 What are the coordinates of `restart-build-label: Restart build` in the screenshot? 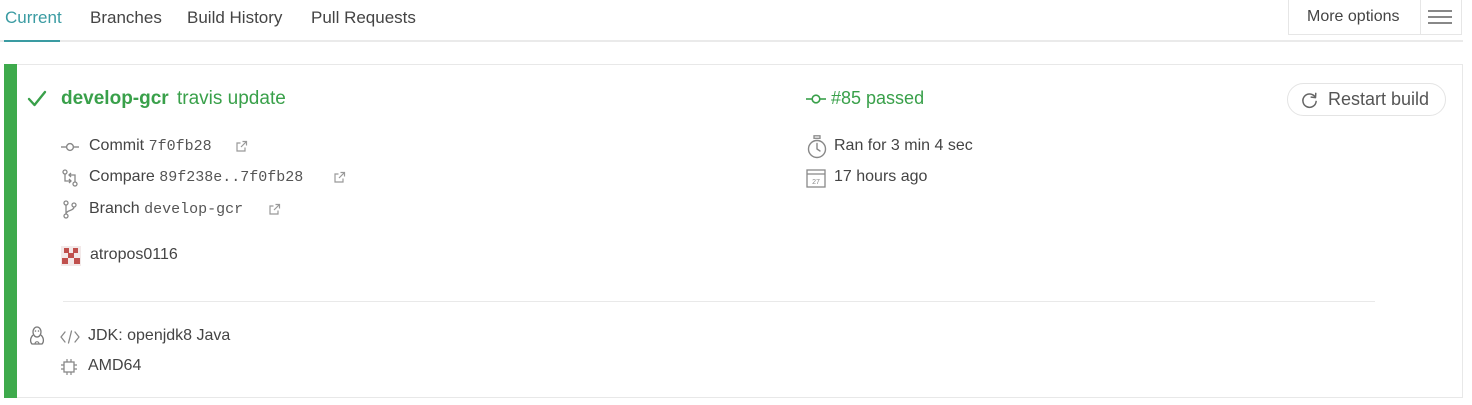 It's located at (1379, 99).